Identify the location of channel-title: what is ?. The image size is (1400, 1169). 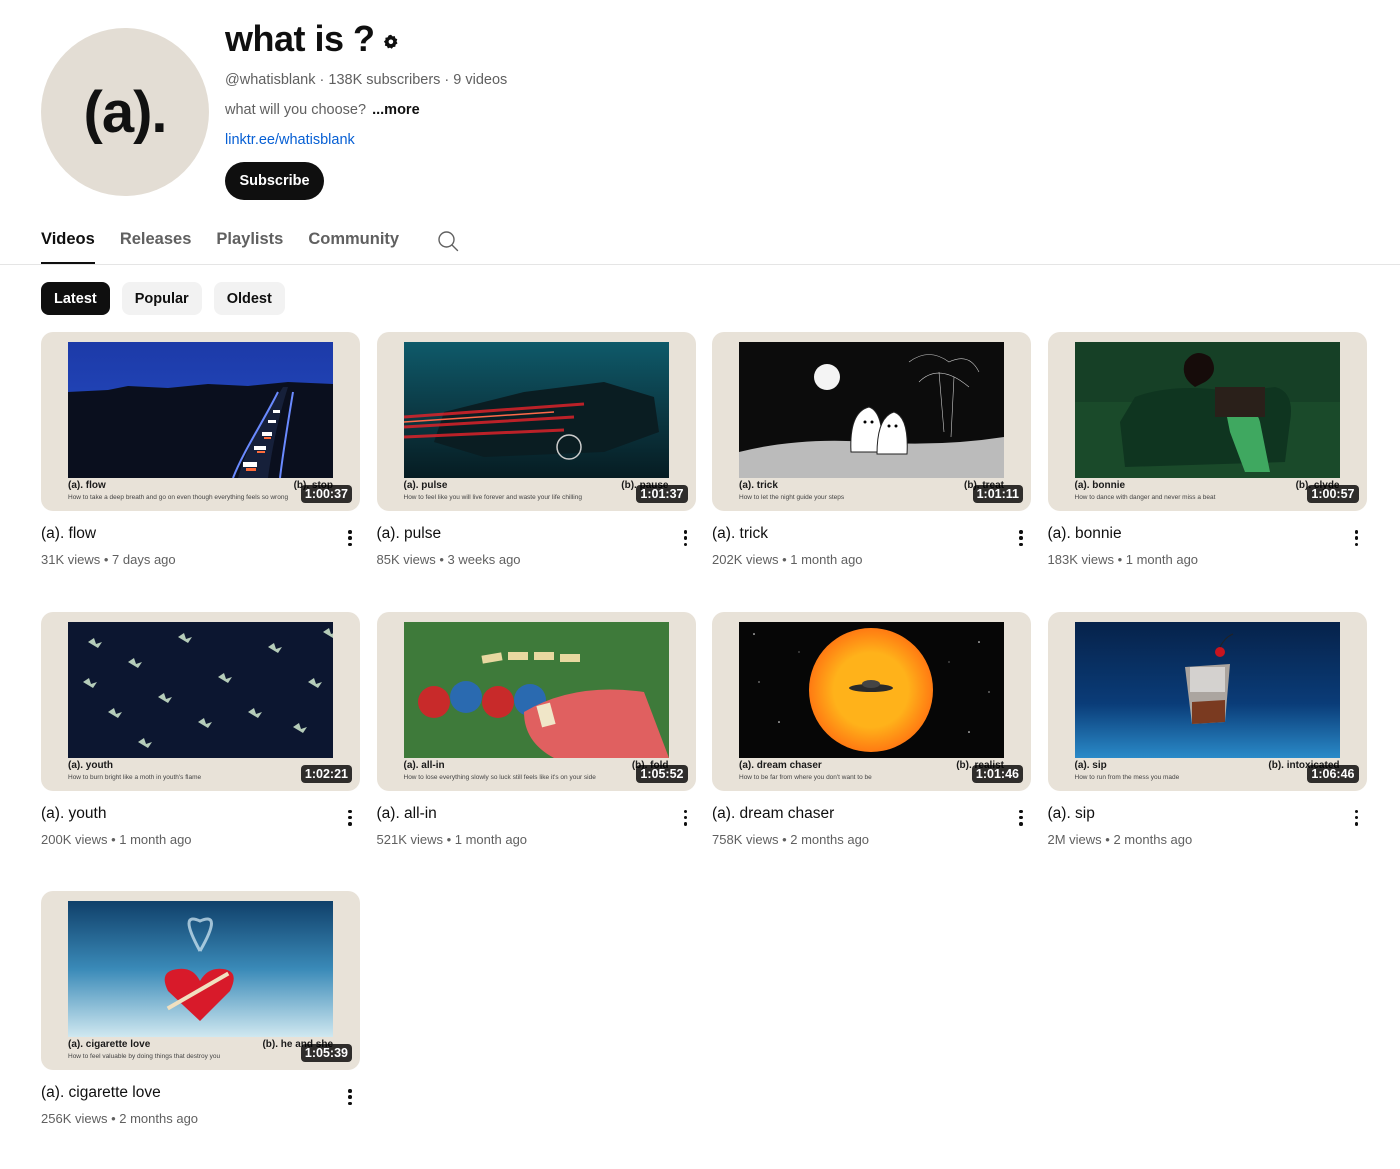
(300, 38).